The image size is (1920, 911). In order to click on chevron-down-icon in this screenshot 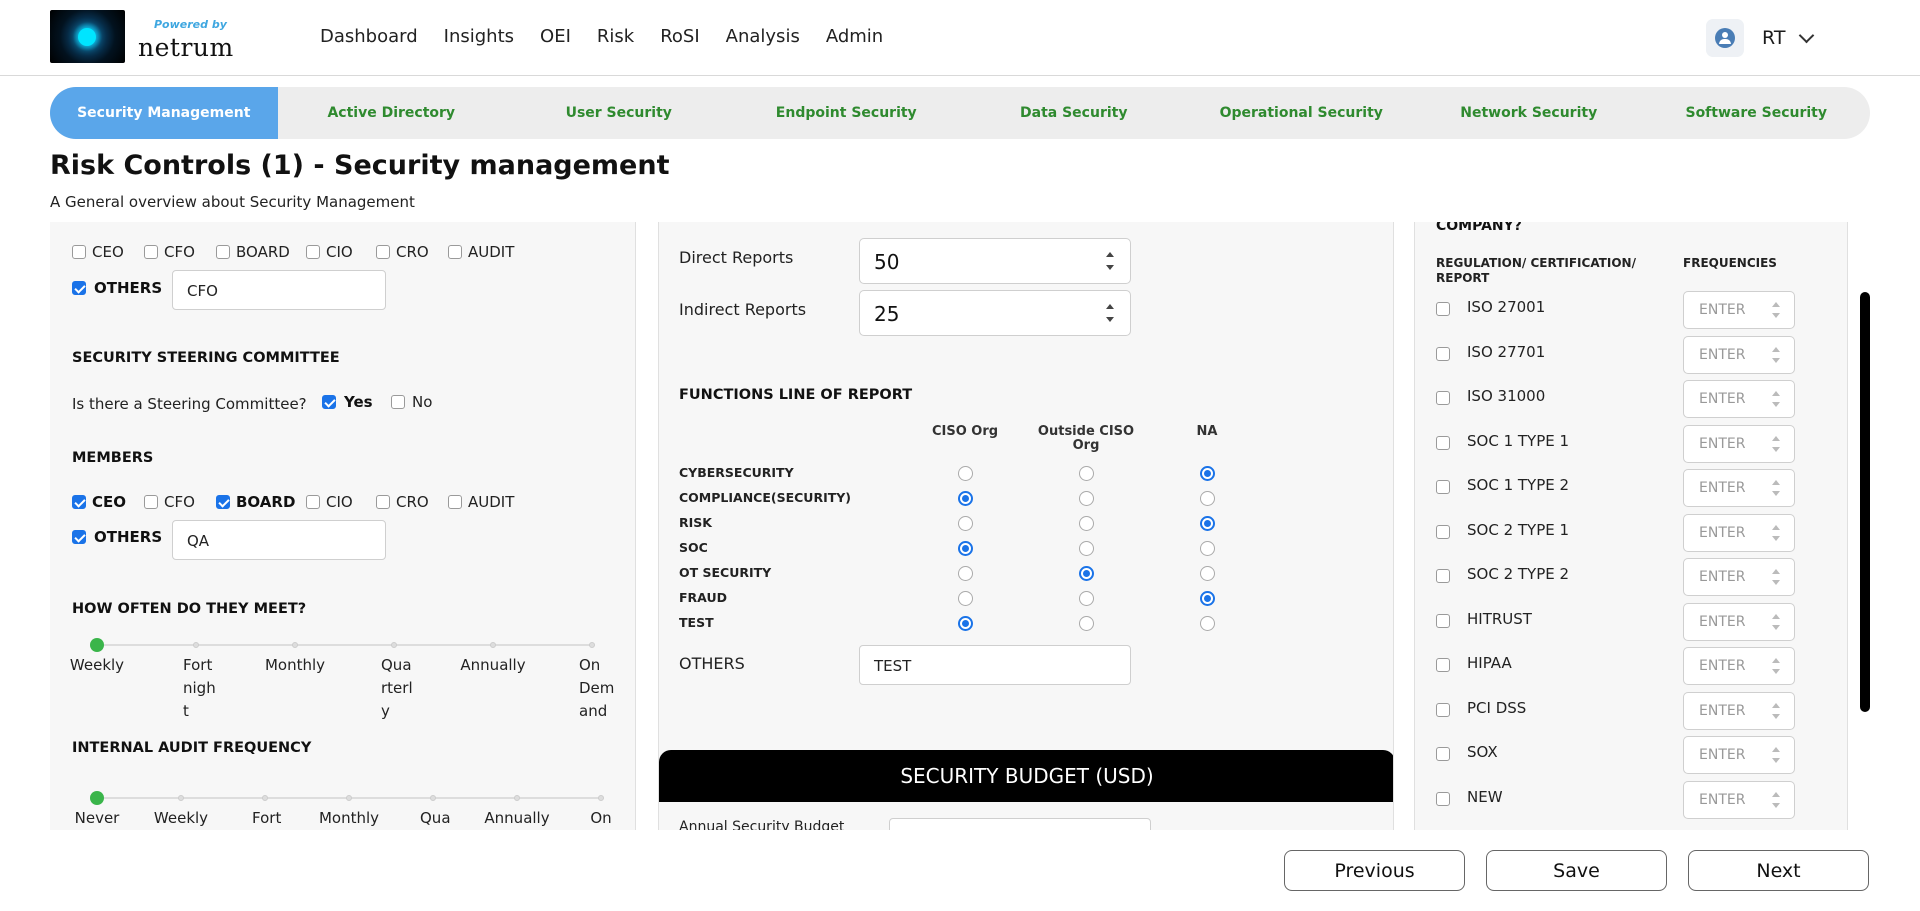, I will do `click(1807, 35)`.